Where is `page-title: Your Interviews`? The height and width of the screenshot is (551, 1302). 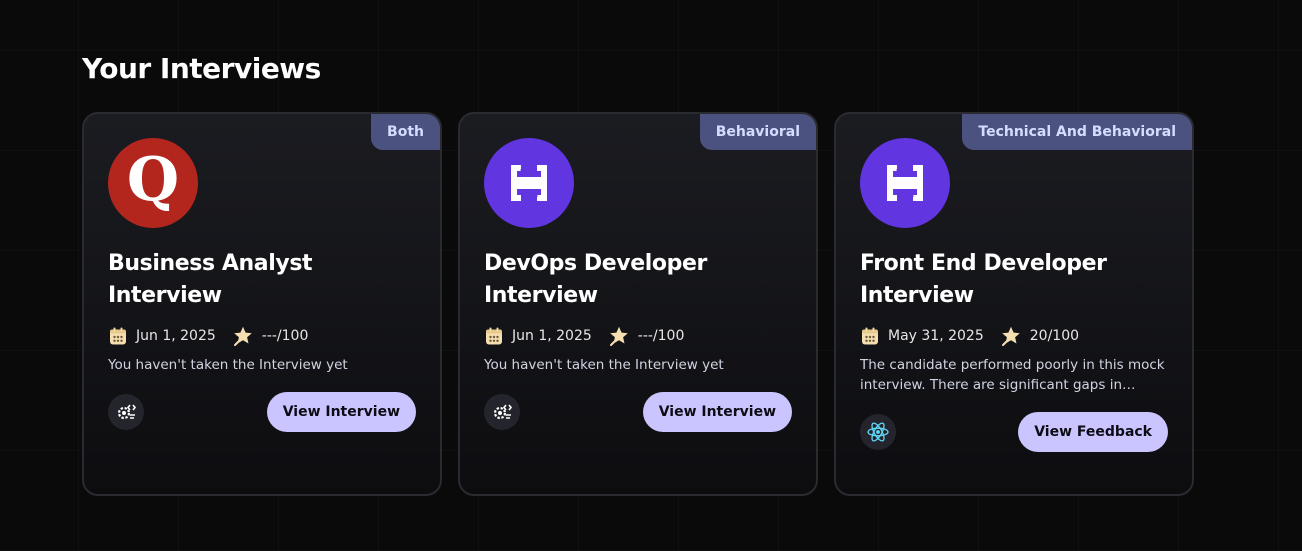 page-title: Your Interviews is located at coordinates (201, 68).